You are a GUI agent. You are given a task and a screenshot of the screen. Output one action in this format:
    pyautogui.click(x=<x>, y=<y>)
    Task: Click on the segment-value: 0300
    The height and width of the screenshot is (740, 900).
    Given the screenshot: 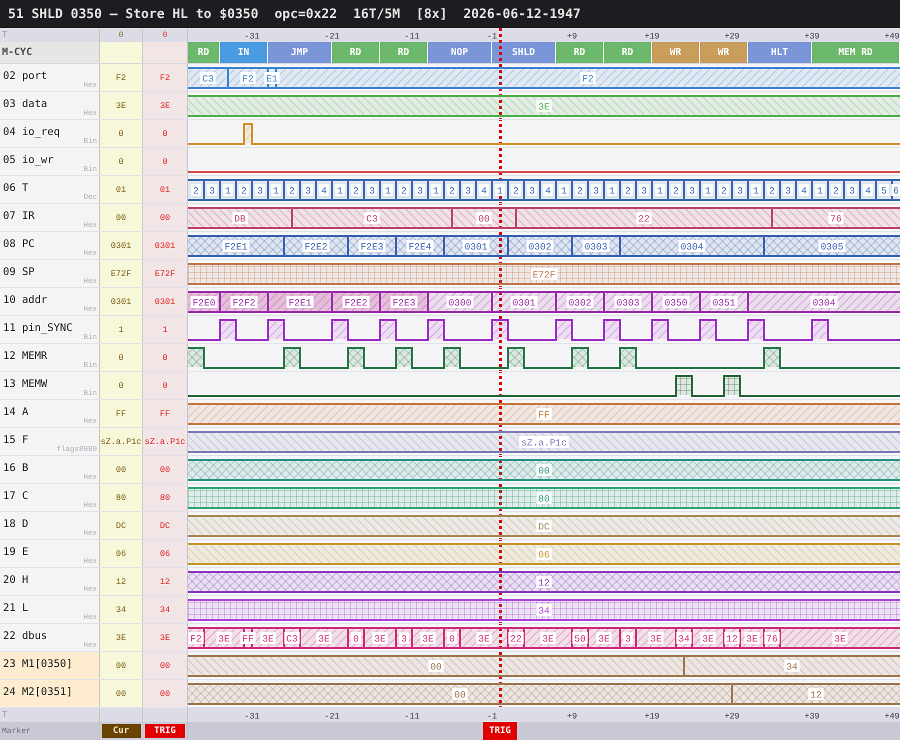 What is the action you would take?
    pyautogui.click(x=460, y=302)
    